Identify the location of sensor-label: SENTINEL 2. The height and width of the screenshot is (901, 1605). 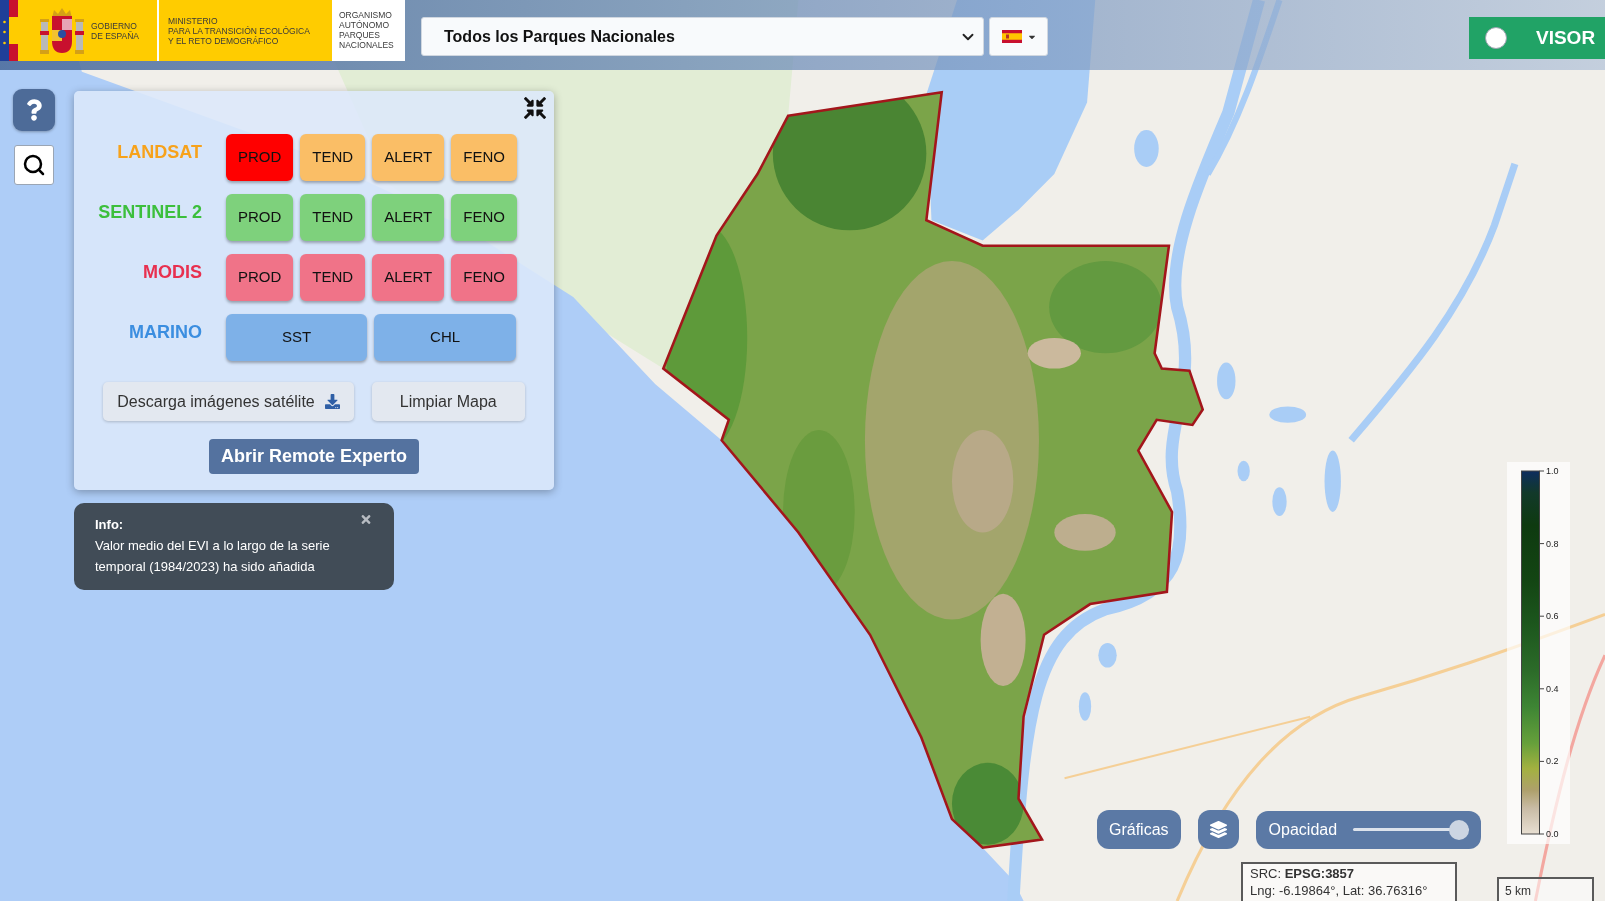
(149, 211).